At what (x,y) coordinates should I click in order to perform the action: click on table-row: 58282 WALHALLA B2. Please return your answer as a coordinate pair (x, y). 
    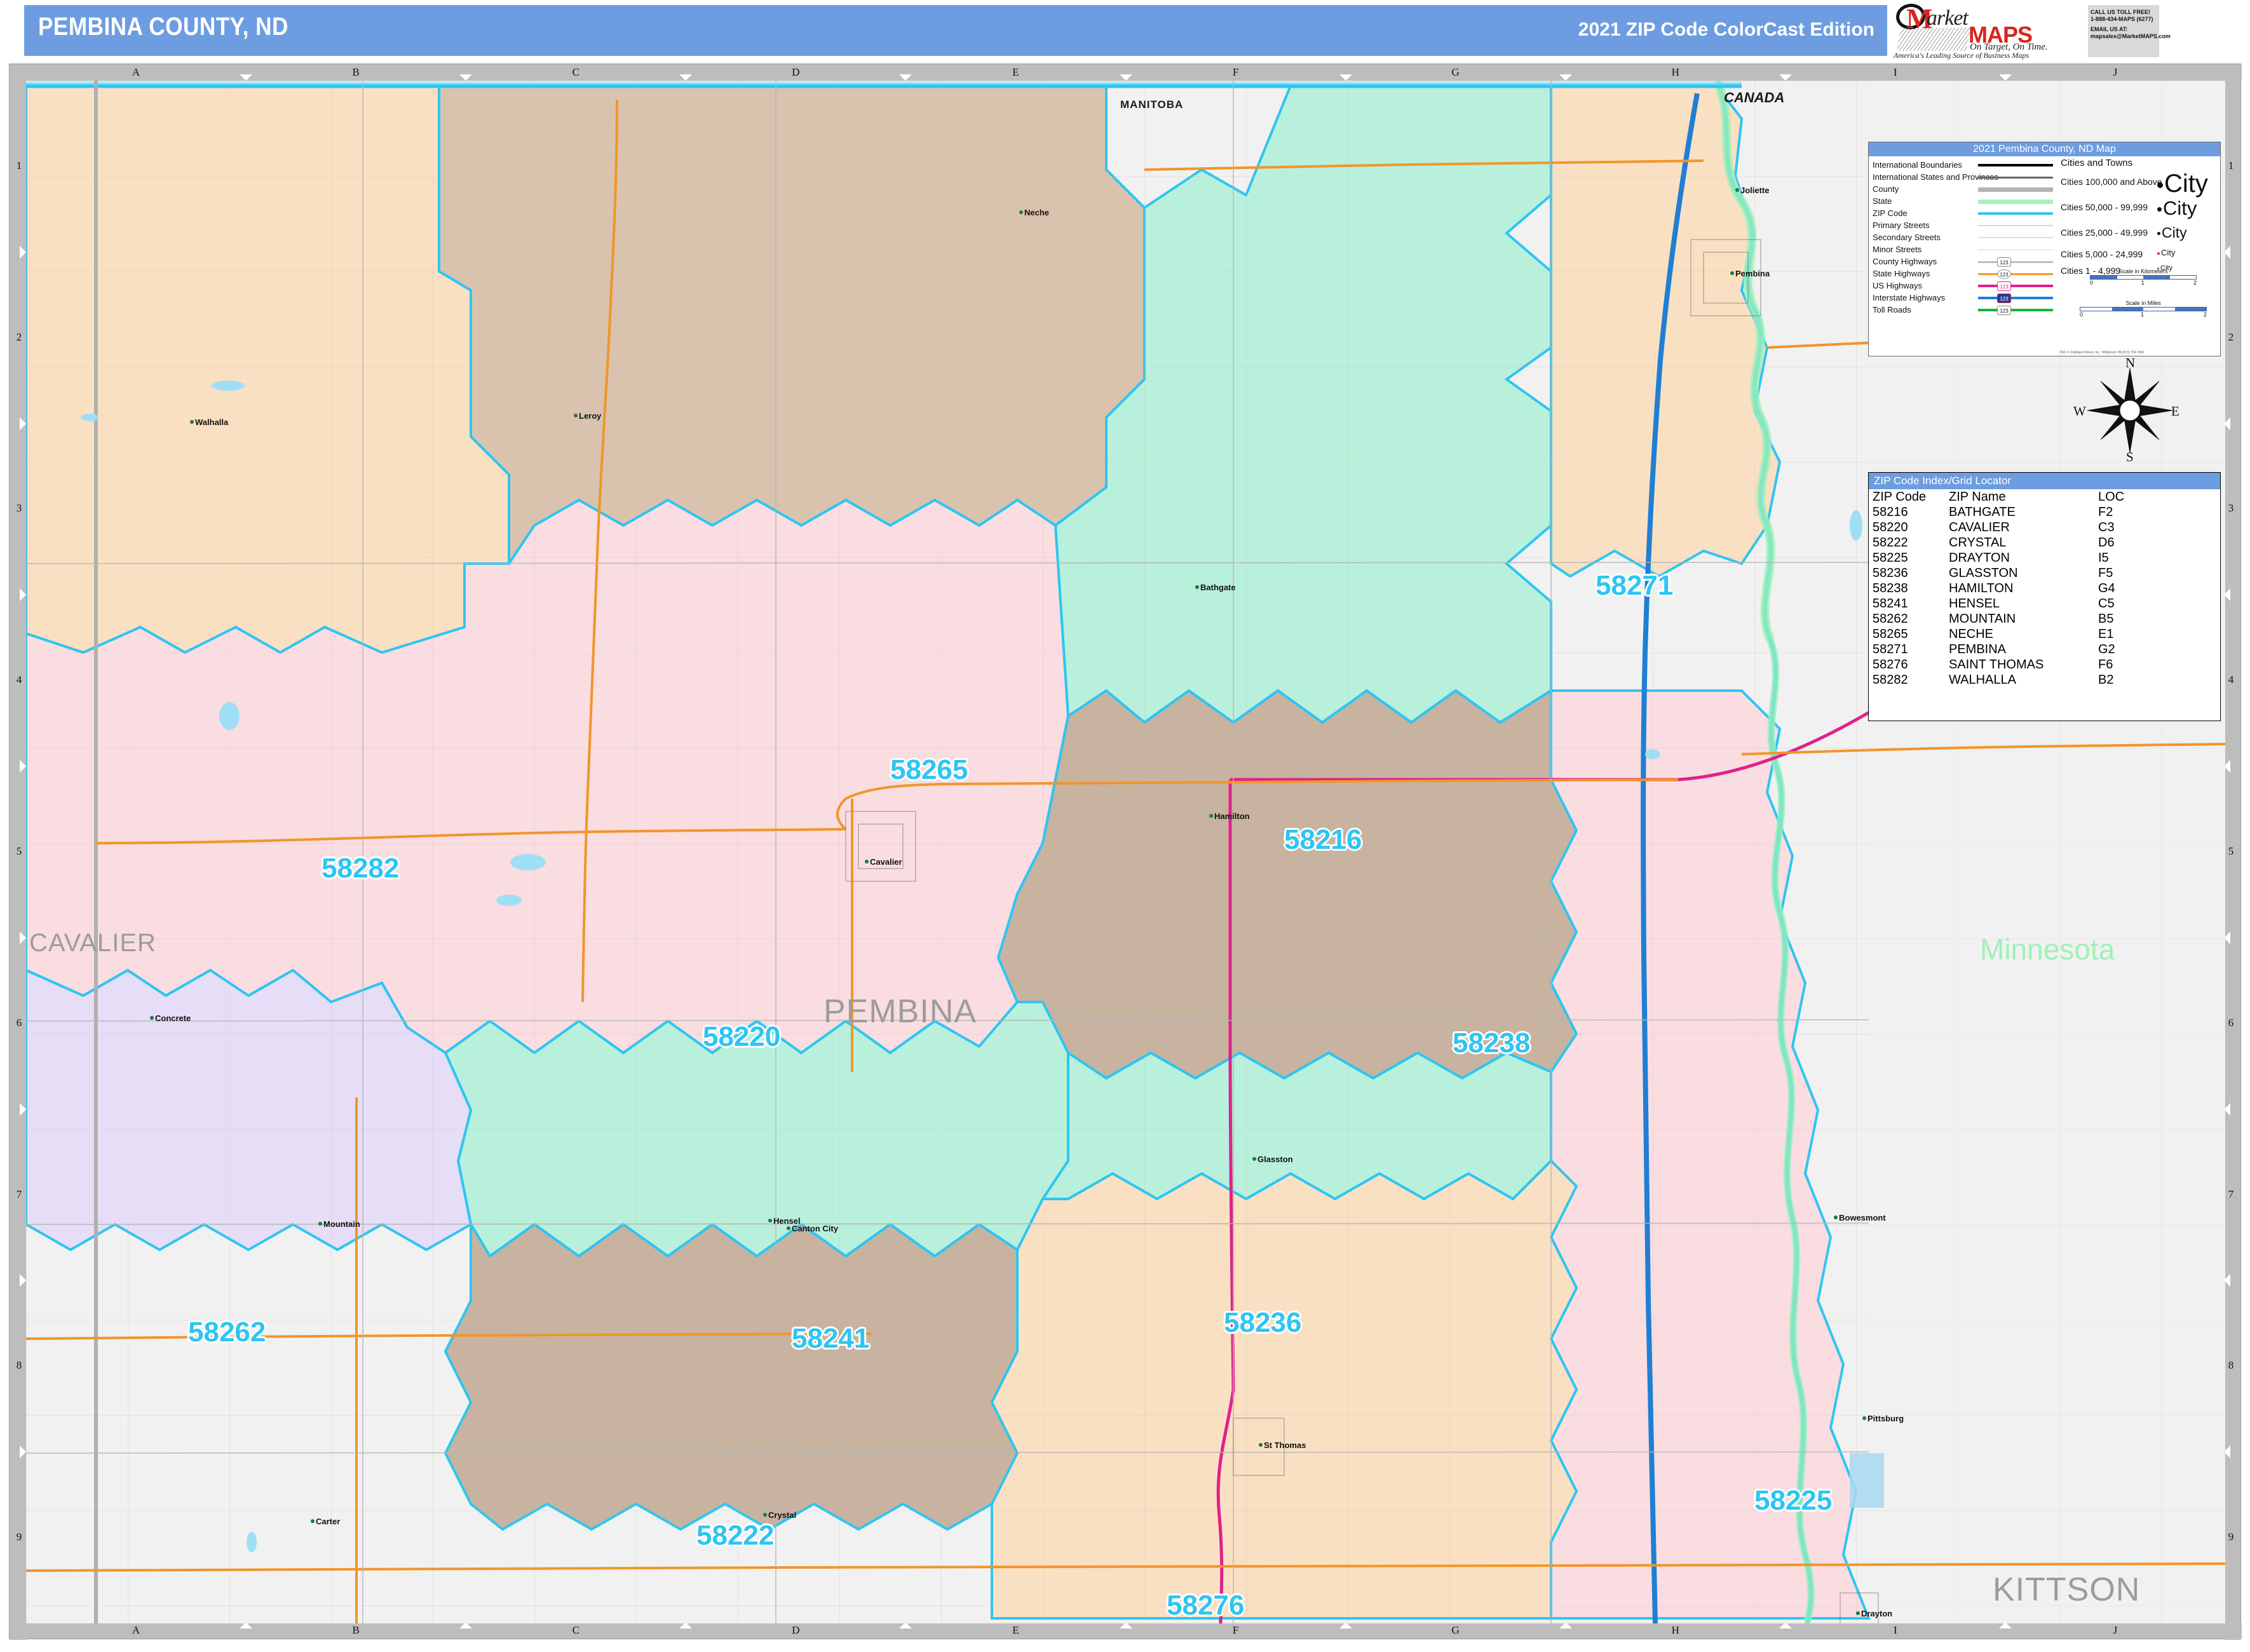
    Looking at the image, I should click on (2044, 680).